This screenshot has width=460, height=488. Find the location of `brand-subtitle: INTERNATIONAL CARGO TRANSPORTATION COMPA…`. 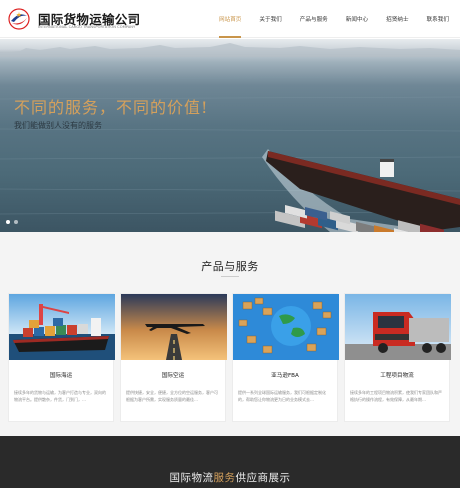

brand-subtitle: INTERNATIONAL CARGO TRANSPORTATION COMPA… is located at coordinates (87, 27).